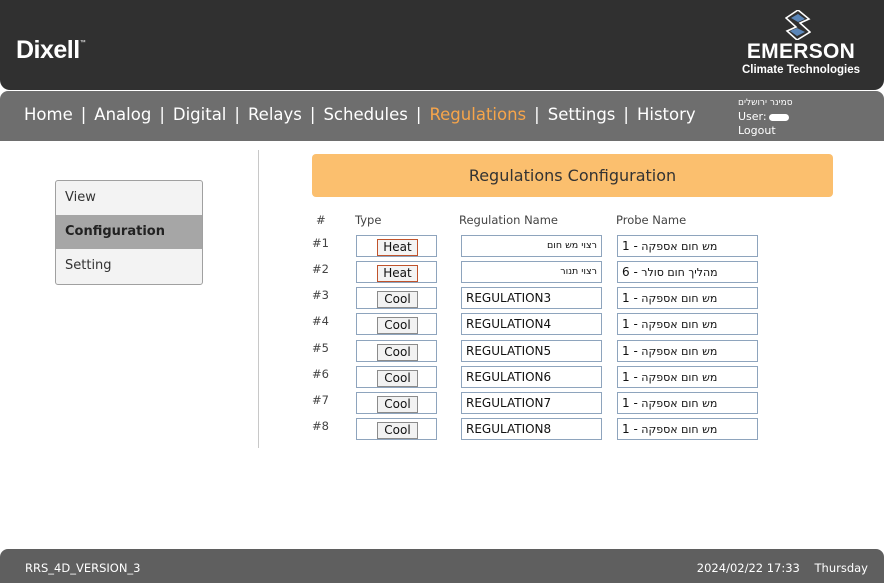 Image resolution: width=884 pixels, height=583 pixels. Describe the element at coordinates (83, 568) in the screenshot. I see `version-label: RRS_4D_VERSION_3` at that location.